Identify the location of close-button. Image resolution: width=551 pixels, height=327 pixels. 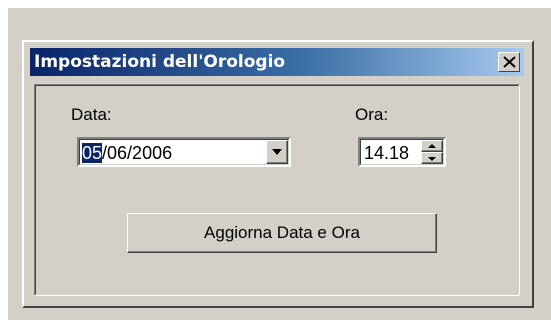
(509, 62).